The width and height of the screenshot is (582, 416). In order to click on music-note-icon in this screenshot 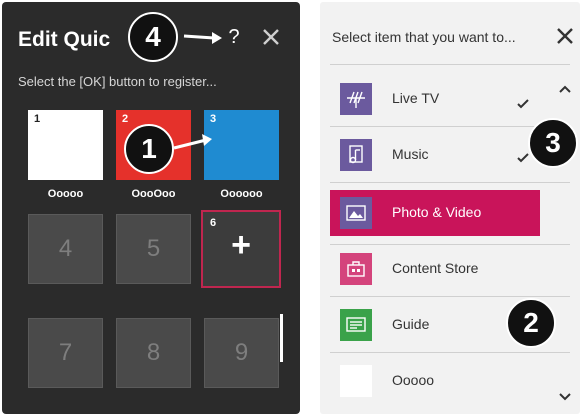, I will do `click(356, 155)`.